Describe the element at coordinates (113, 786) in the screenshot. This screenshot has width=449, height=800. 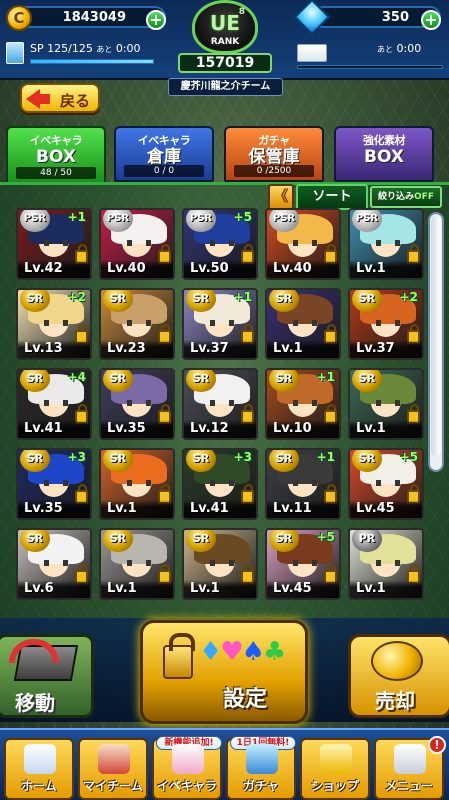
I see `nav-label: マイチーム` at that location.